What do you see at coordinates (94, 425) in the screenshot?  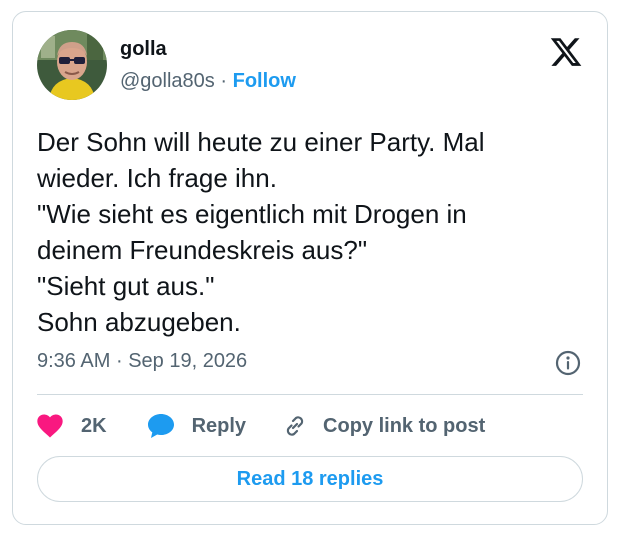 I see `like-count: 2K` at bounding box center [94, 425].